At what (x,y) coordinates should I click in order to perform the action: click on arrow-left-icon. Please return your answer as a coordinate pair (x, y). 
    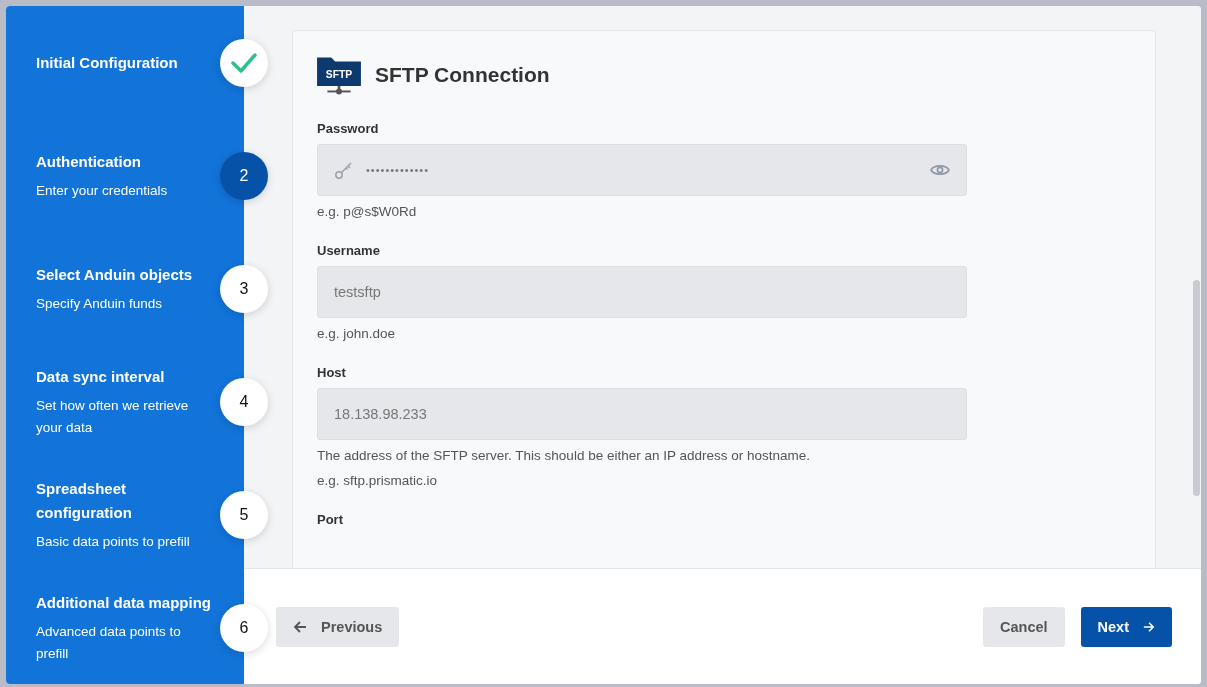
    Looking at the image, I should click on (300, 626).